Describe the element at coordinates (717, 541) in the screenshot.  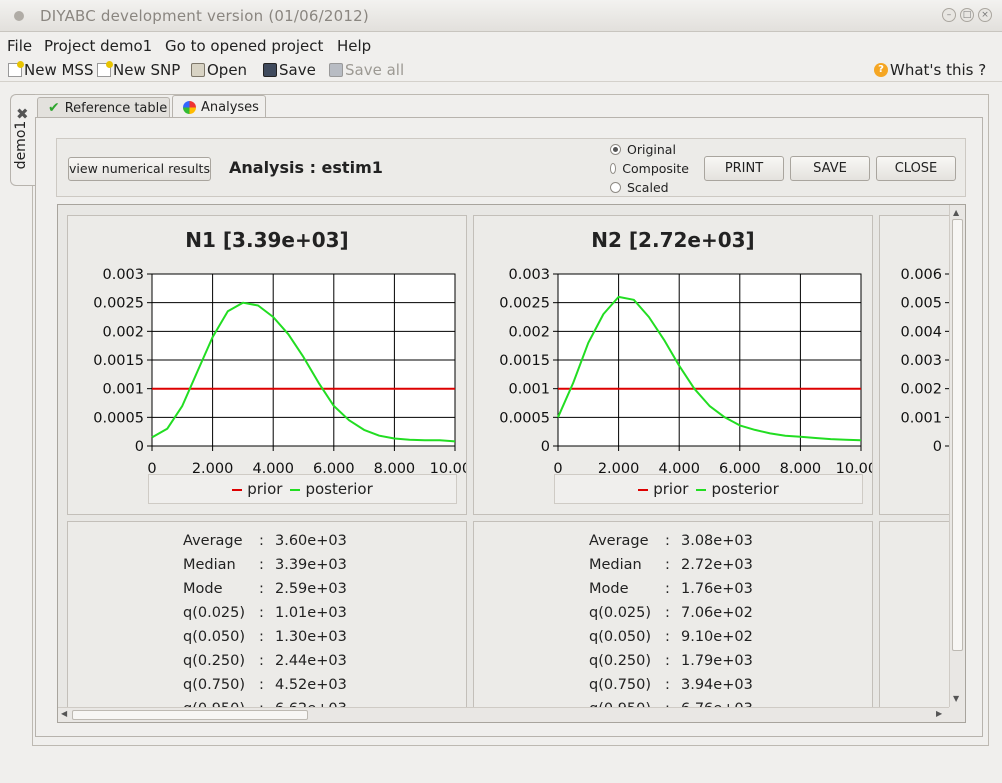
I see `stat-value: 3.08e+03` at that location.